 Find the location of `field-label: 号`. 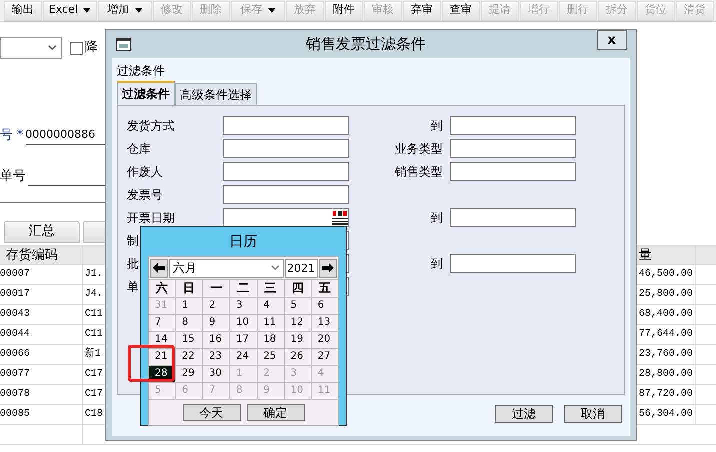

field-label: 号 is located at coordinates (6, 135).